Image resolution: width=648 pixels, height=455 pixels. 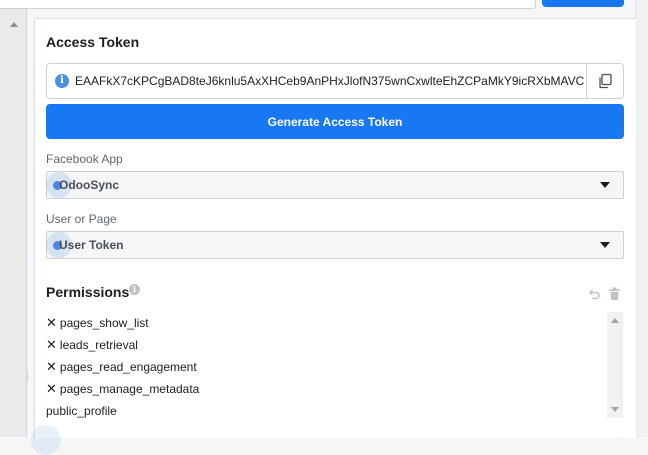 I want to click on copy-icon, so click(x=605, y=81).